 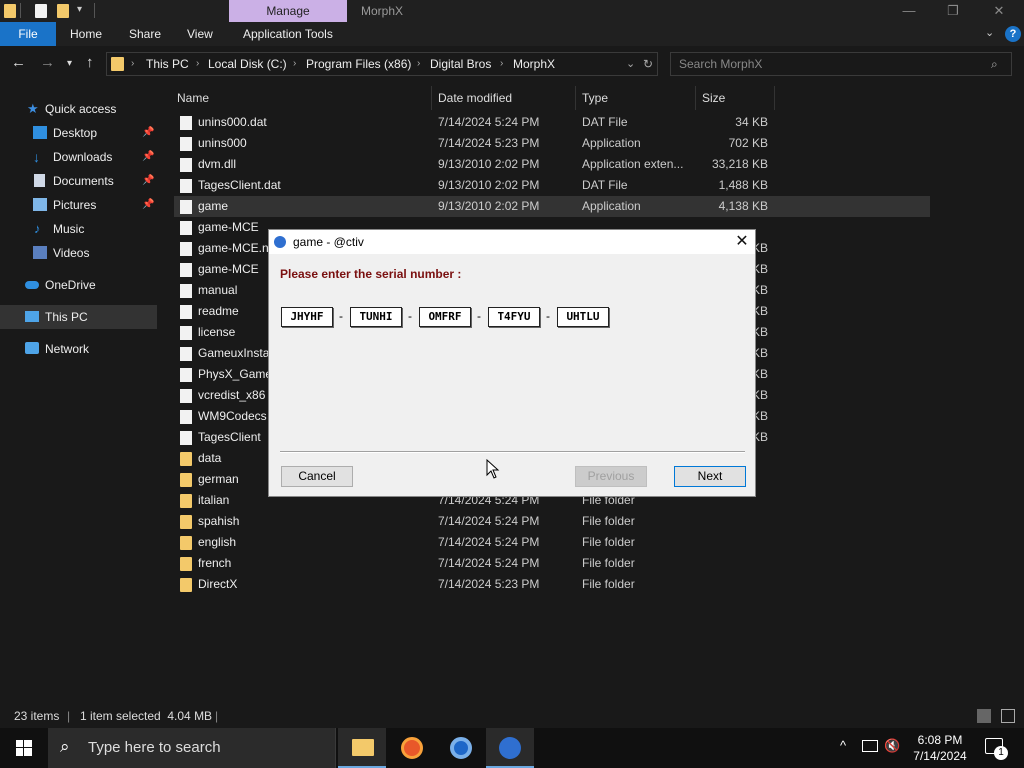 I want to click on sidebar-item-this-pc: This PC, so click(x=78, y=317).